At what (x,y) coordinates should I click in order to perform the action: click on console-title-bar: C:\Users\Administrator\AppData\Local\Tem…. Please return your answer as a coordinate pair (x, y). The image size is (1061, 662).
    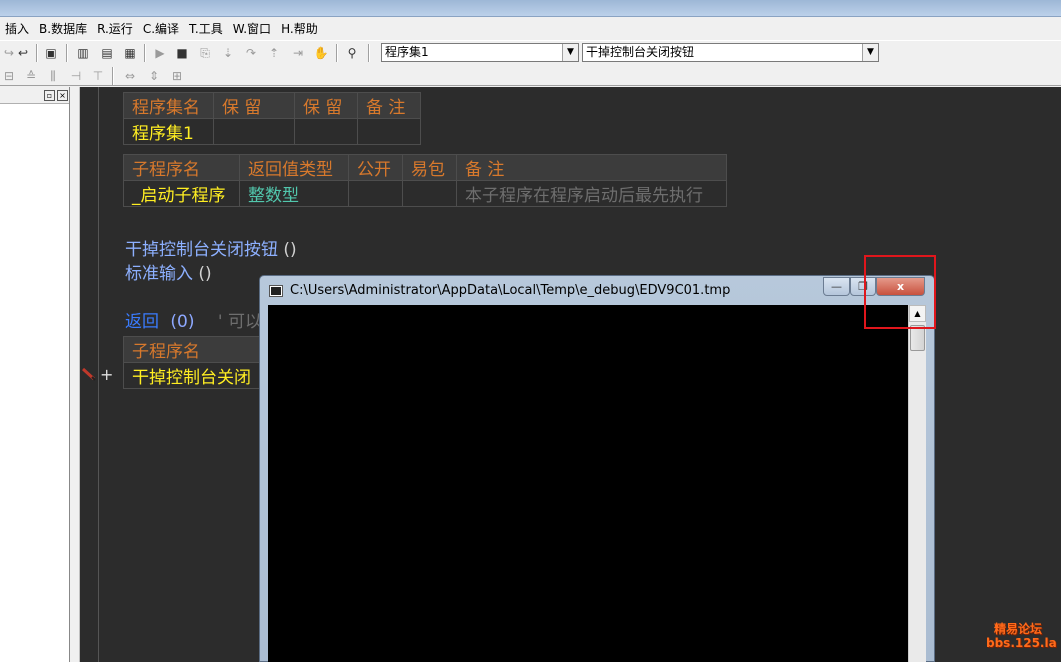
    Looking at the image, I should click on (597, 290).